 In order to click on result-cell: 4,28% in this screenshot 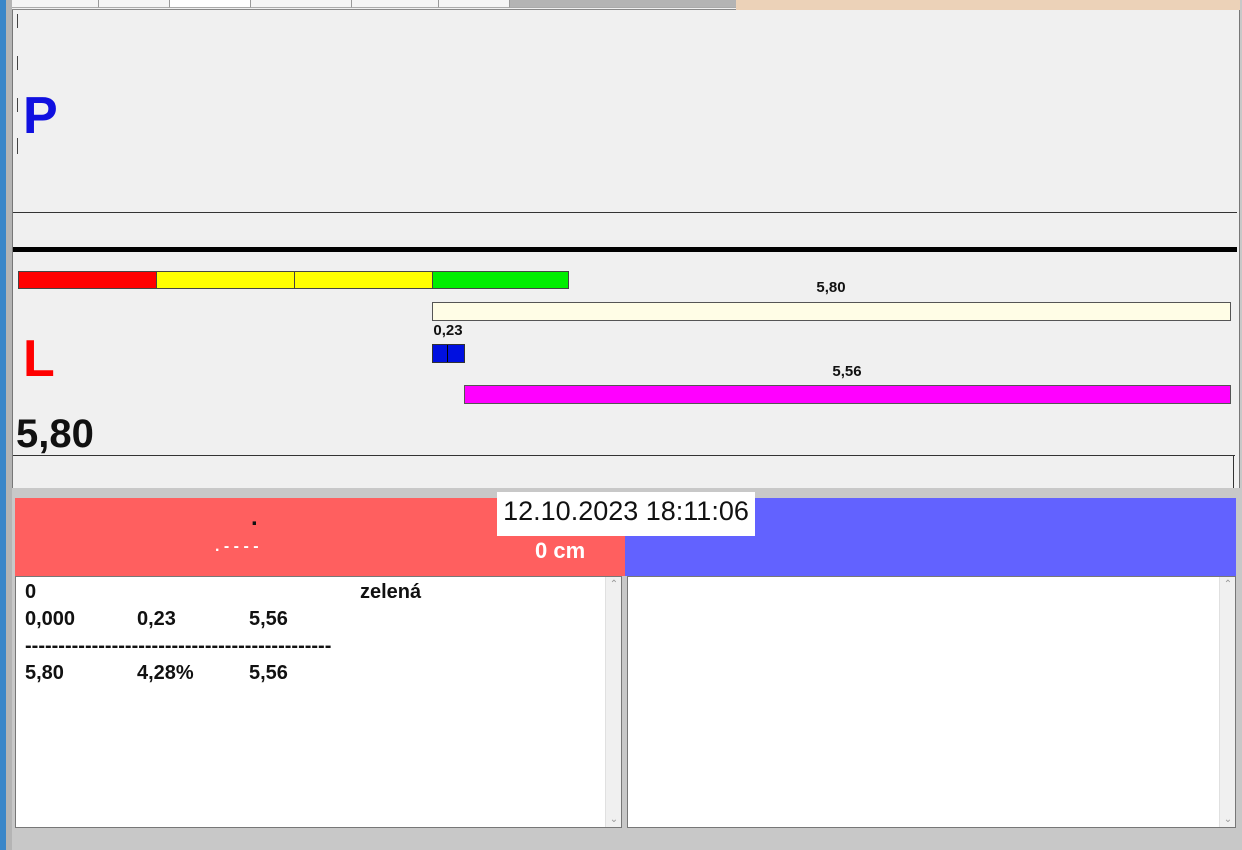, I will do `click(165, 673)`.